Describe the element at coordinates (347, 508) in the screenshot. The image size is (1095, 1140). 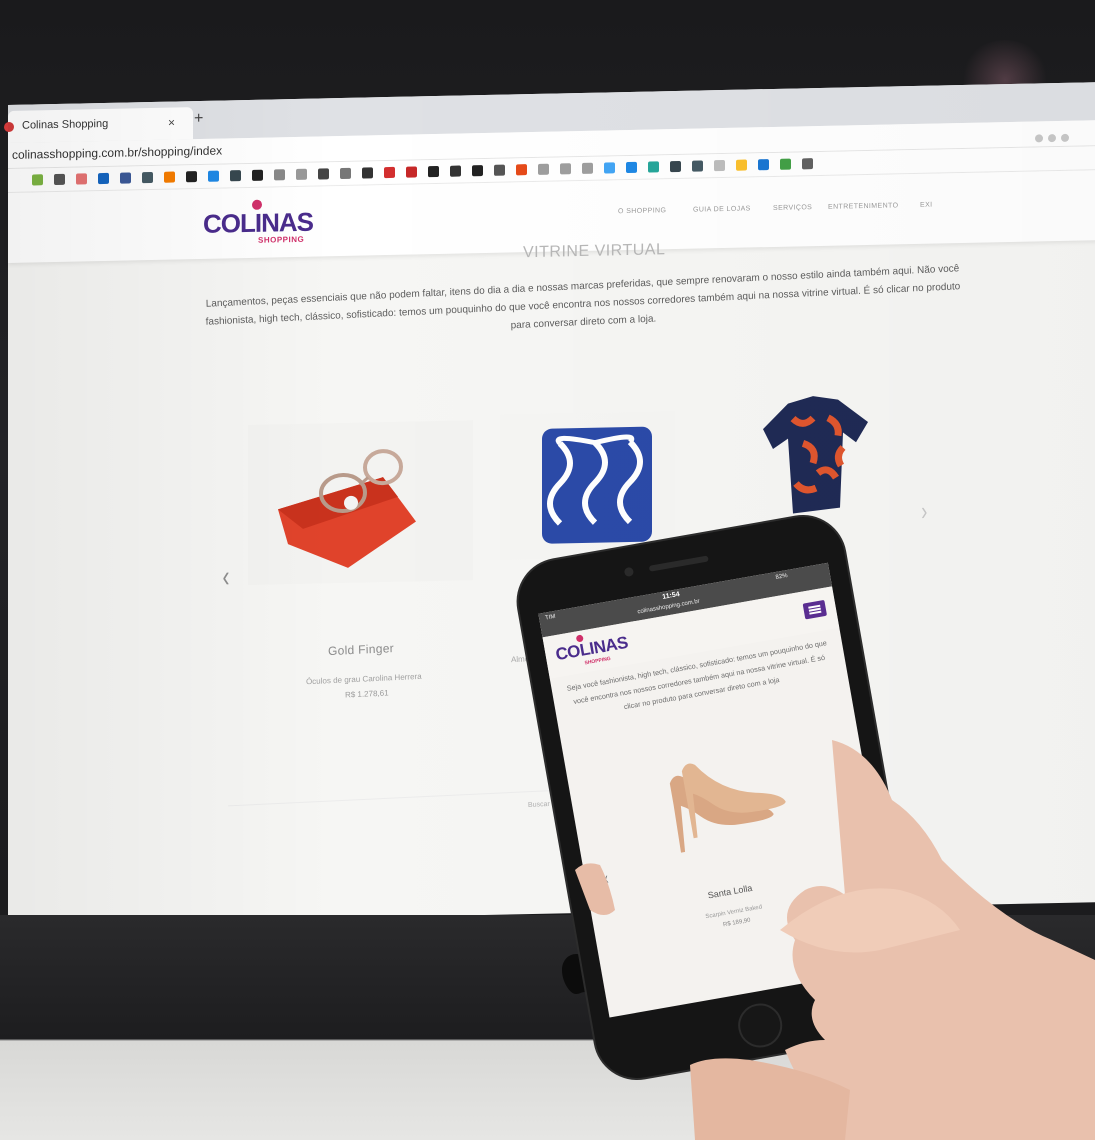
I see `glasses-case-icon` at that location.